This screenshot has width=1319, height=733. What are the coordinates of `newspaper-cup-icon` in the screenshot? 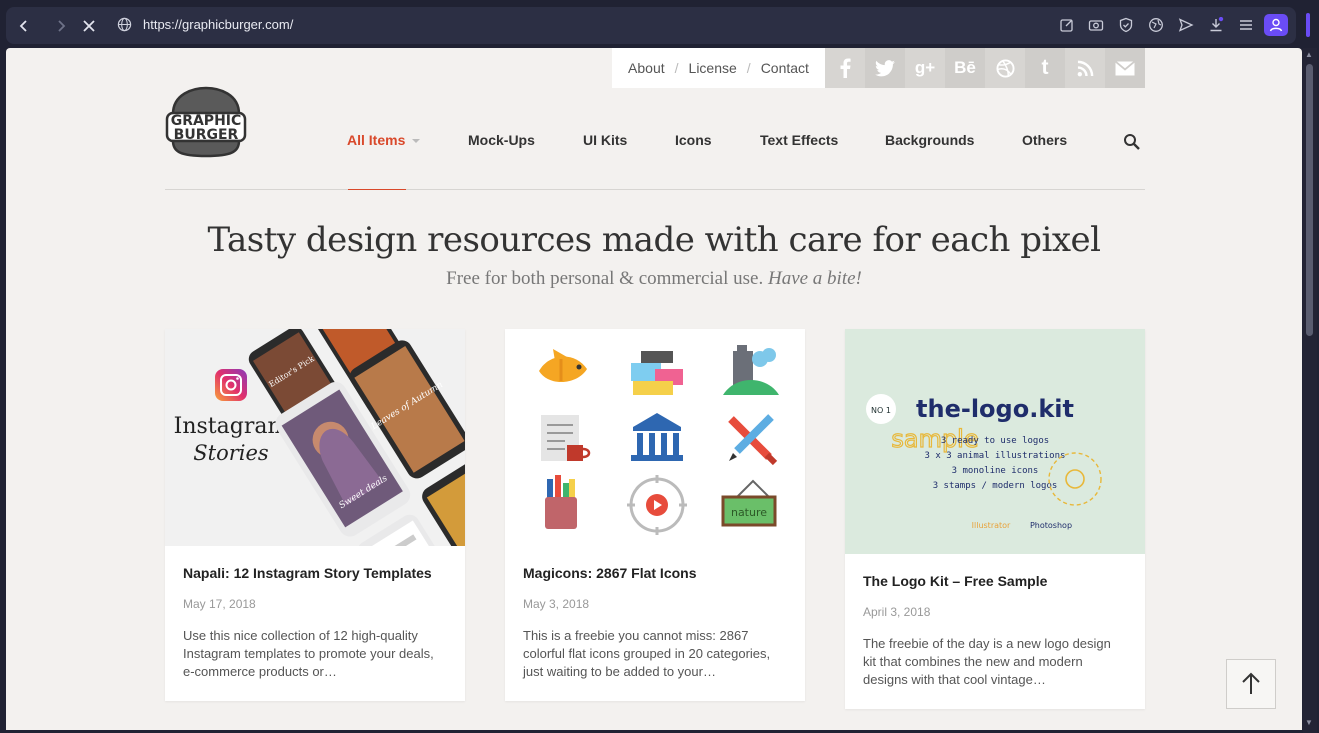 It's located at (566, 438).